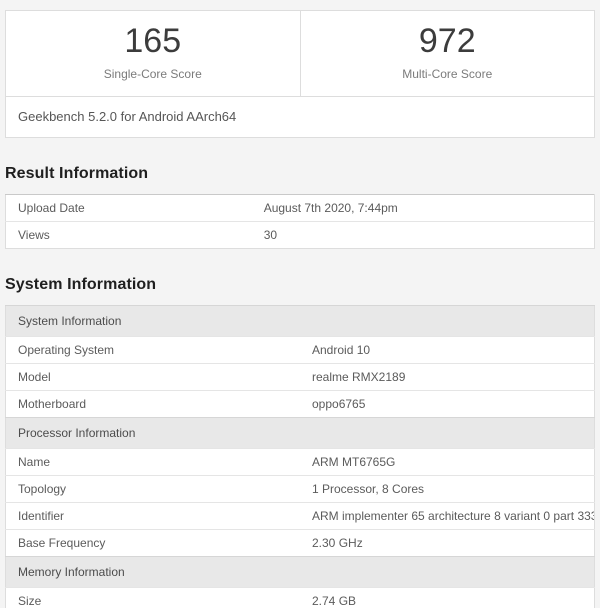  I want to click on table-row: Views 30, so click(300, 235).